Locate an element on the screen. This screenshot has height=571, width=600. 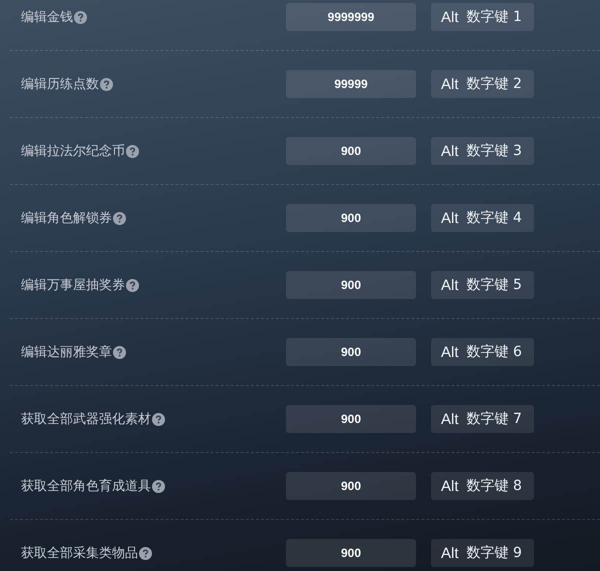
hotkey-button: Alt 数字键 9 is located at coordinates (482, 553).